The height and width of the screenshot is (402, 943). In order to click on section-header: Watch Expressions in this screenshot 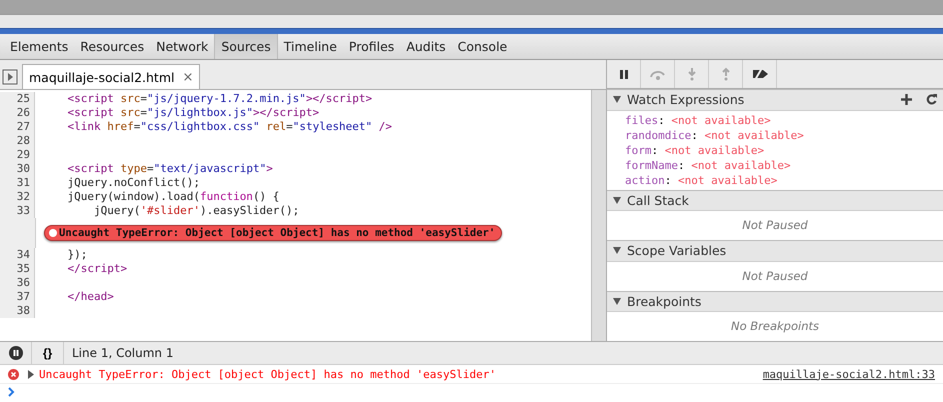, I will do `click(775, 100)`.